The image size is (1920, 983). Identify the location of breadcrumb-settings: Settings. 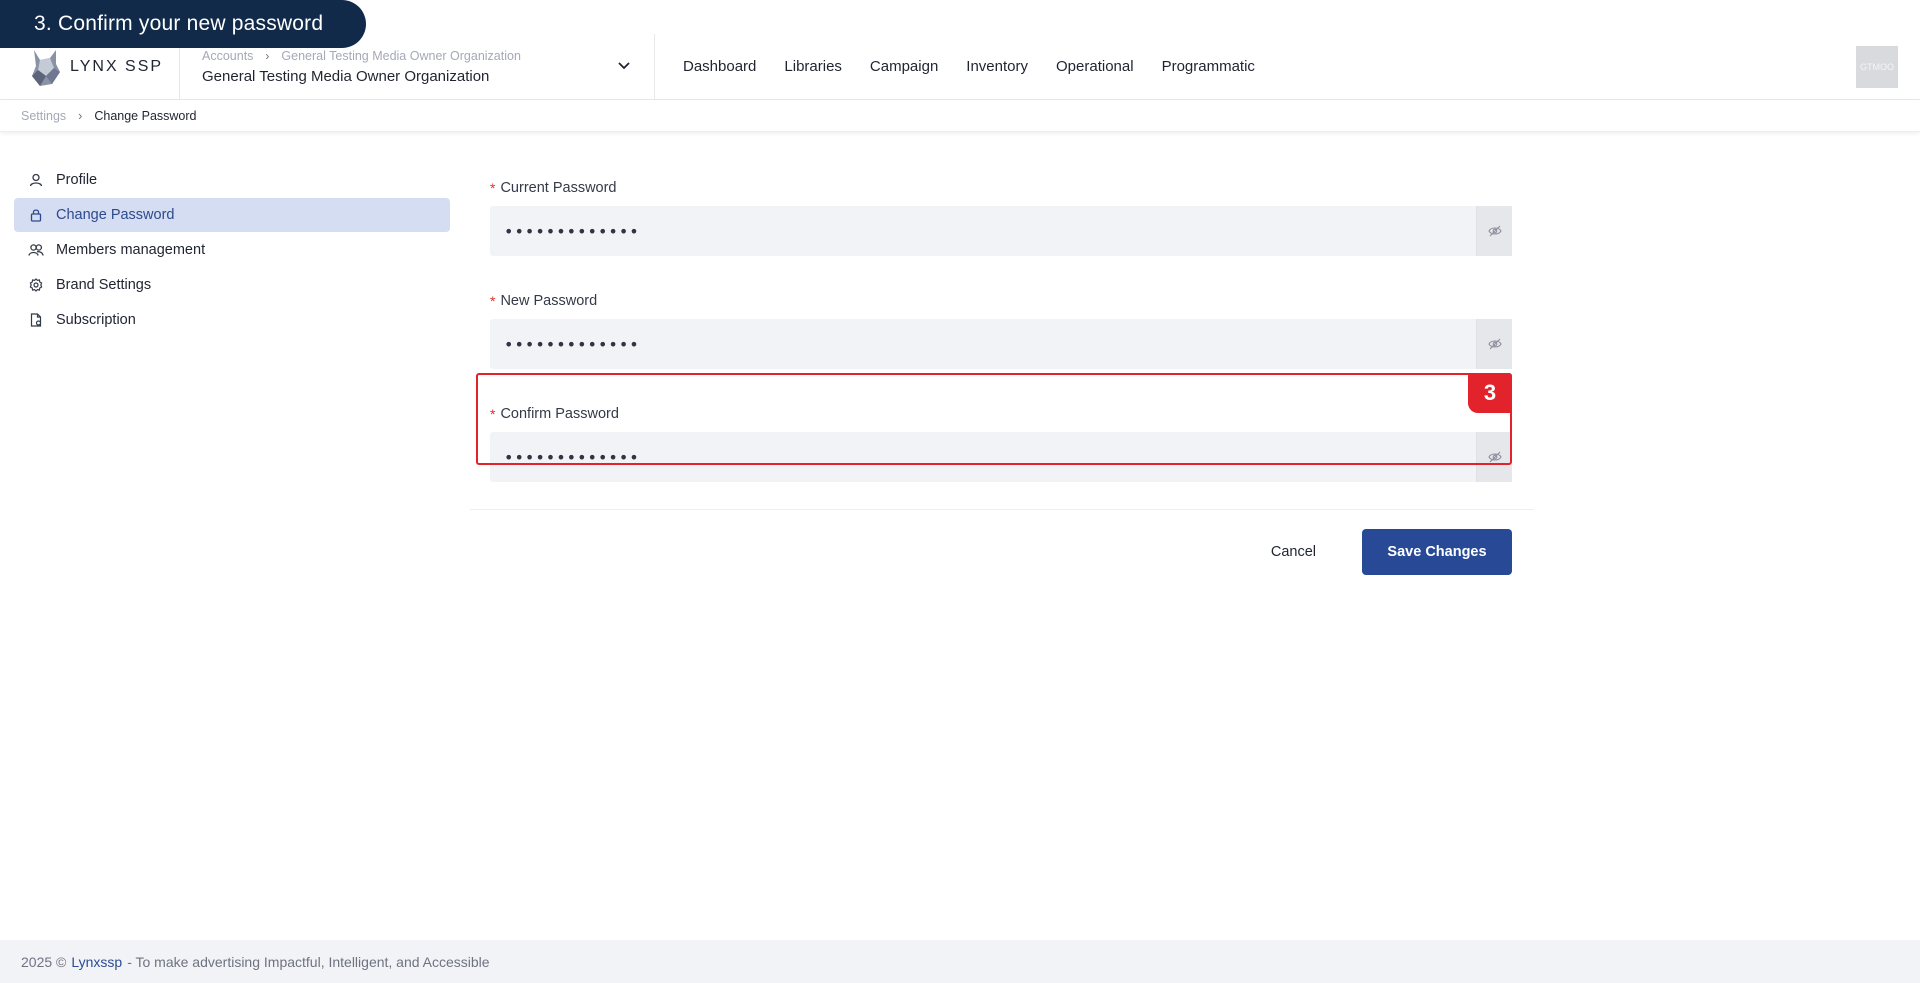
(43, 116).